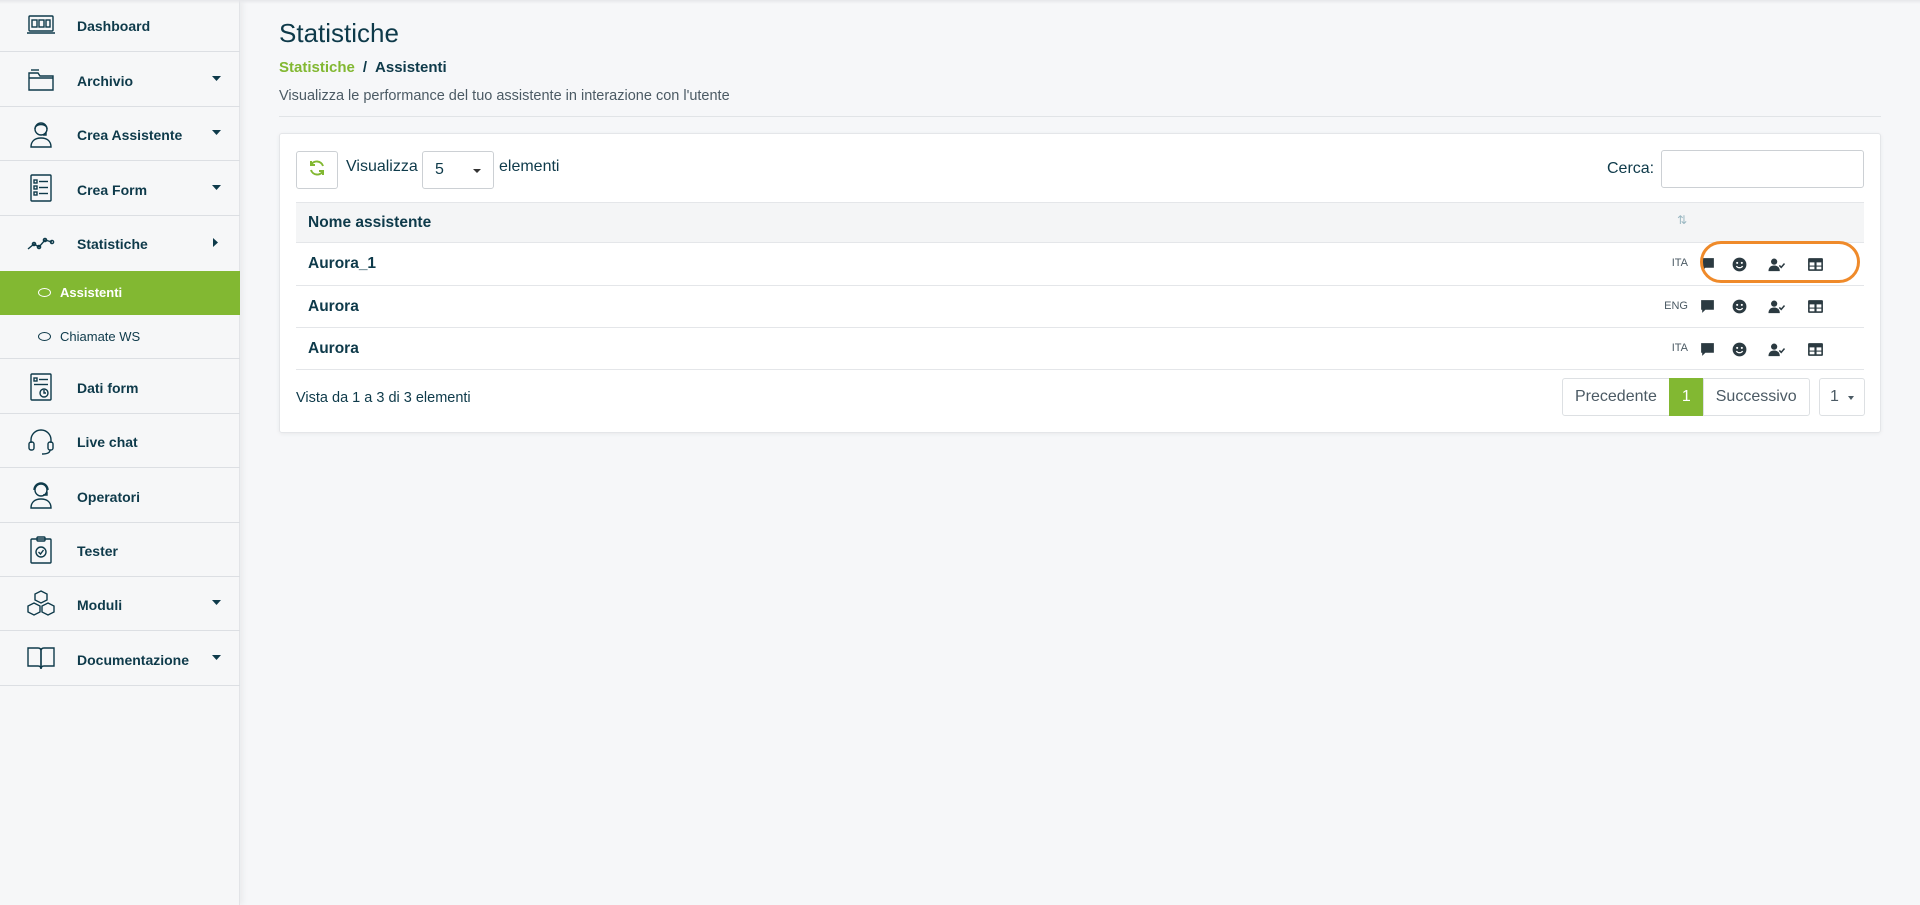 The height and width of the screenshot is (905, 1920). What do you see at coordinates (130, 135) in the screenshot?
I see `sidebar-item-label: Crea Assistente` at bounding box center [130, 135].